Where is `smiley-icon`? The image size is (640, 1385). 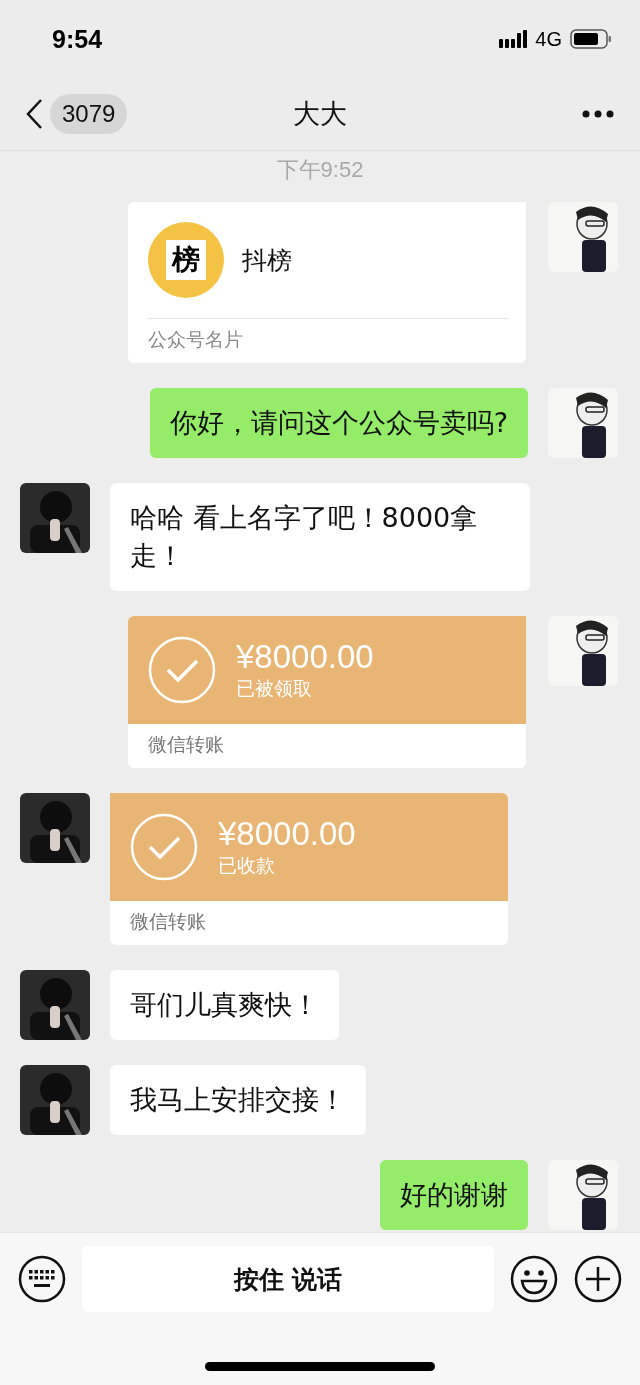
smiley-icon is located at coordinates (534, 1279).